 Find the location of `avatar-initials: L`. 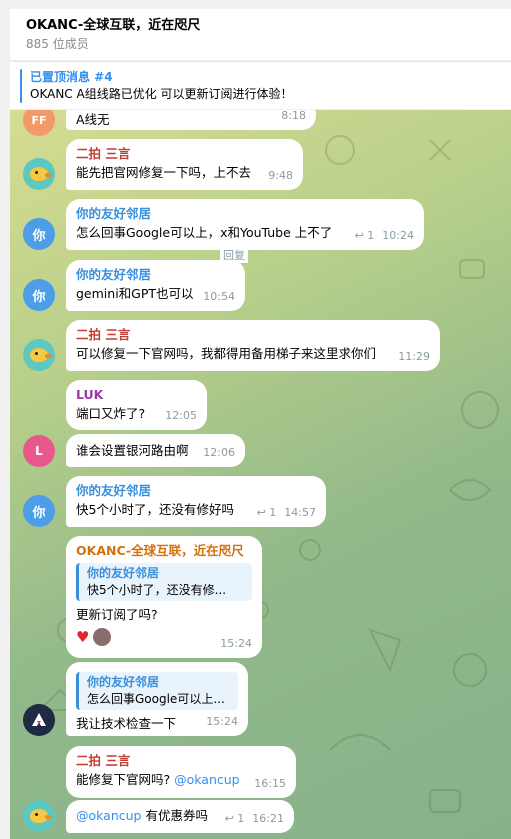

avatar-initials: L is located at coordinates (39, 451).